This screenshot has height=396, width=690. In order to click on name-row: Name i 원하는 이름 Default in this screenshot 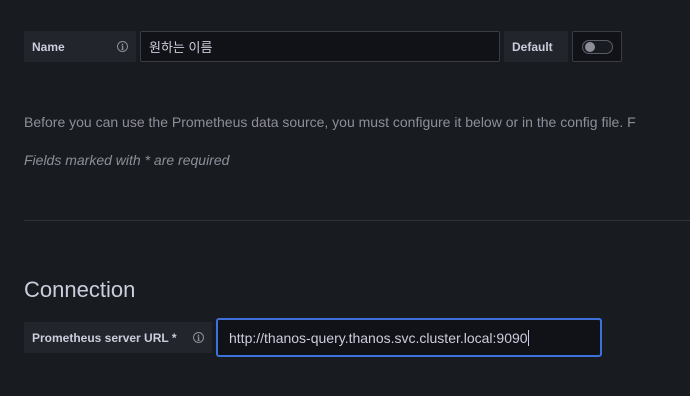, I will do `click(323, 46)`.